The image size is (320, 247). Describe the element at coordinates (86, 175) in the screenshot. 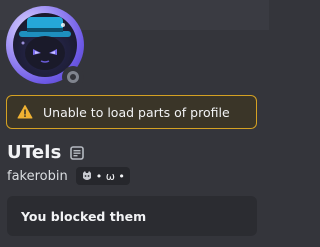

I see `clan-badge-icon` at that location.